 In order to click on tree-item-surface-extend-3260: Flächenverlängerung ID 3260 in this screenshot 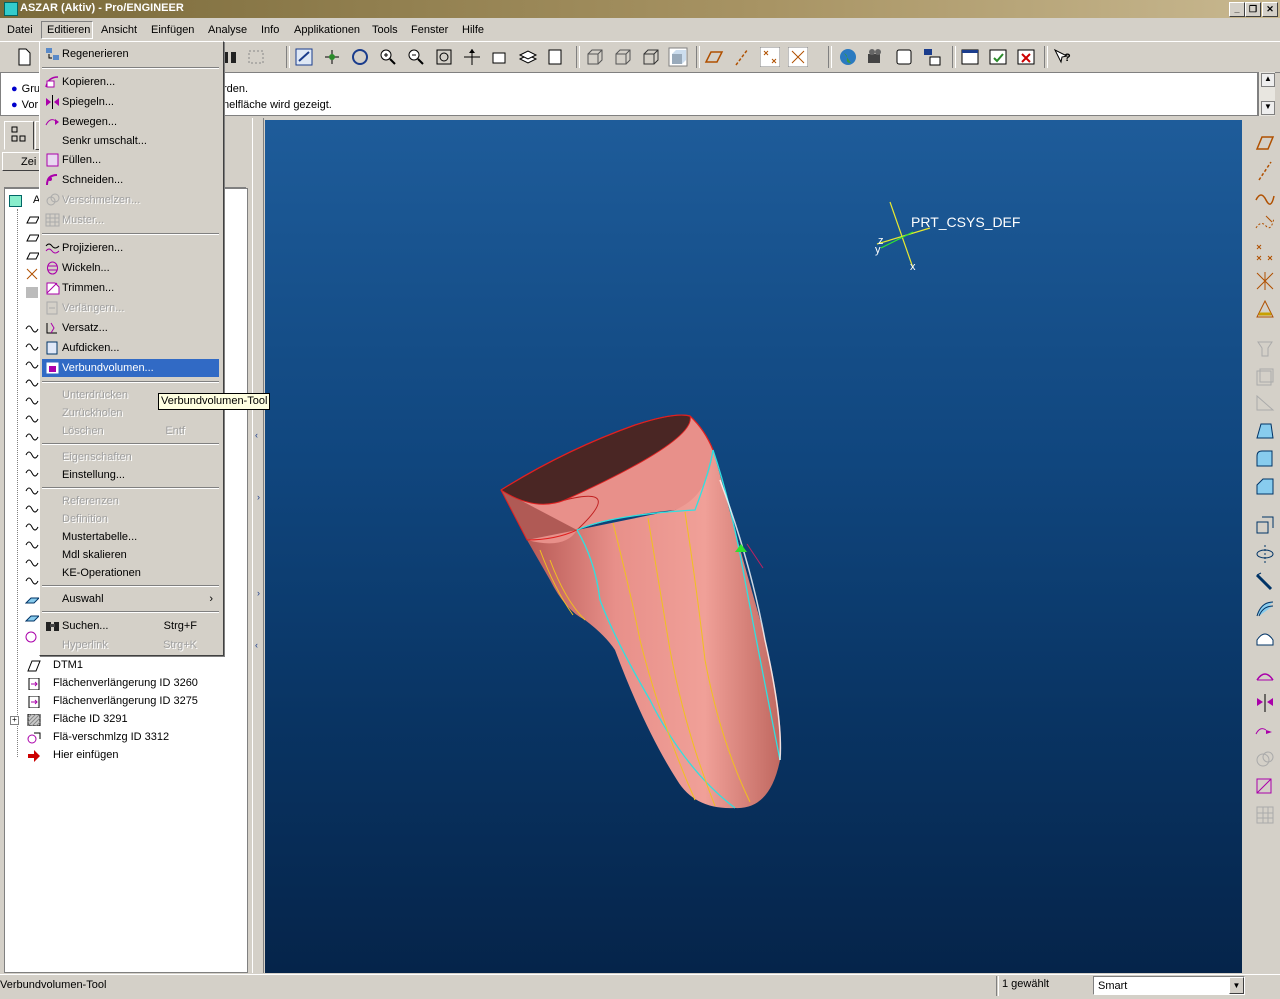, I will do `click(125, 684)`.